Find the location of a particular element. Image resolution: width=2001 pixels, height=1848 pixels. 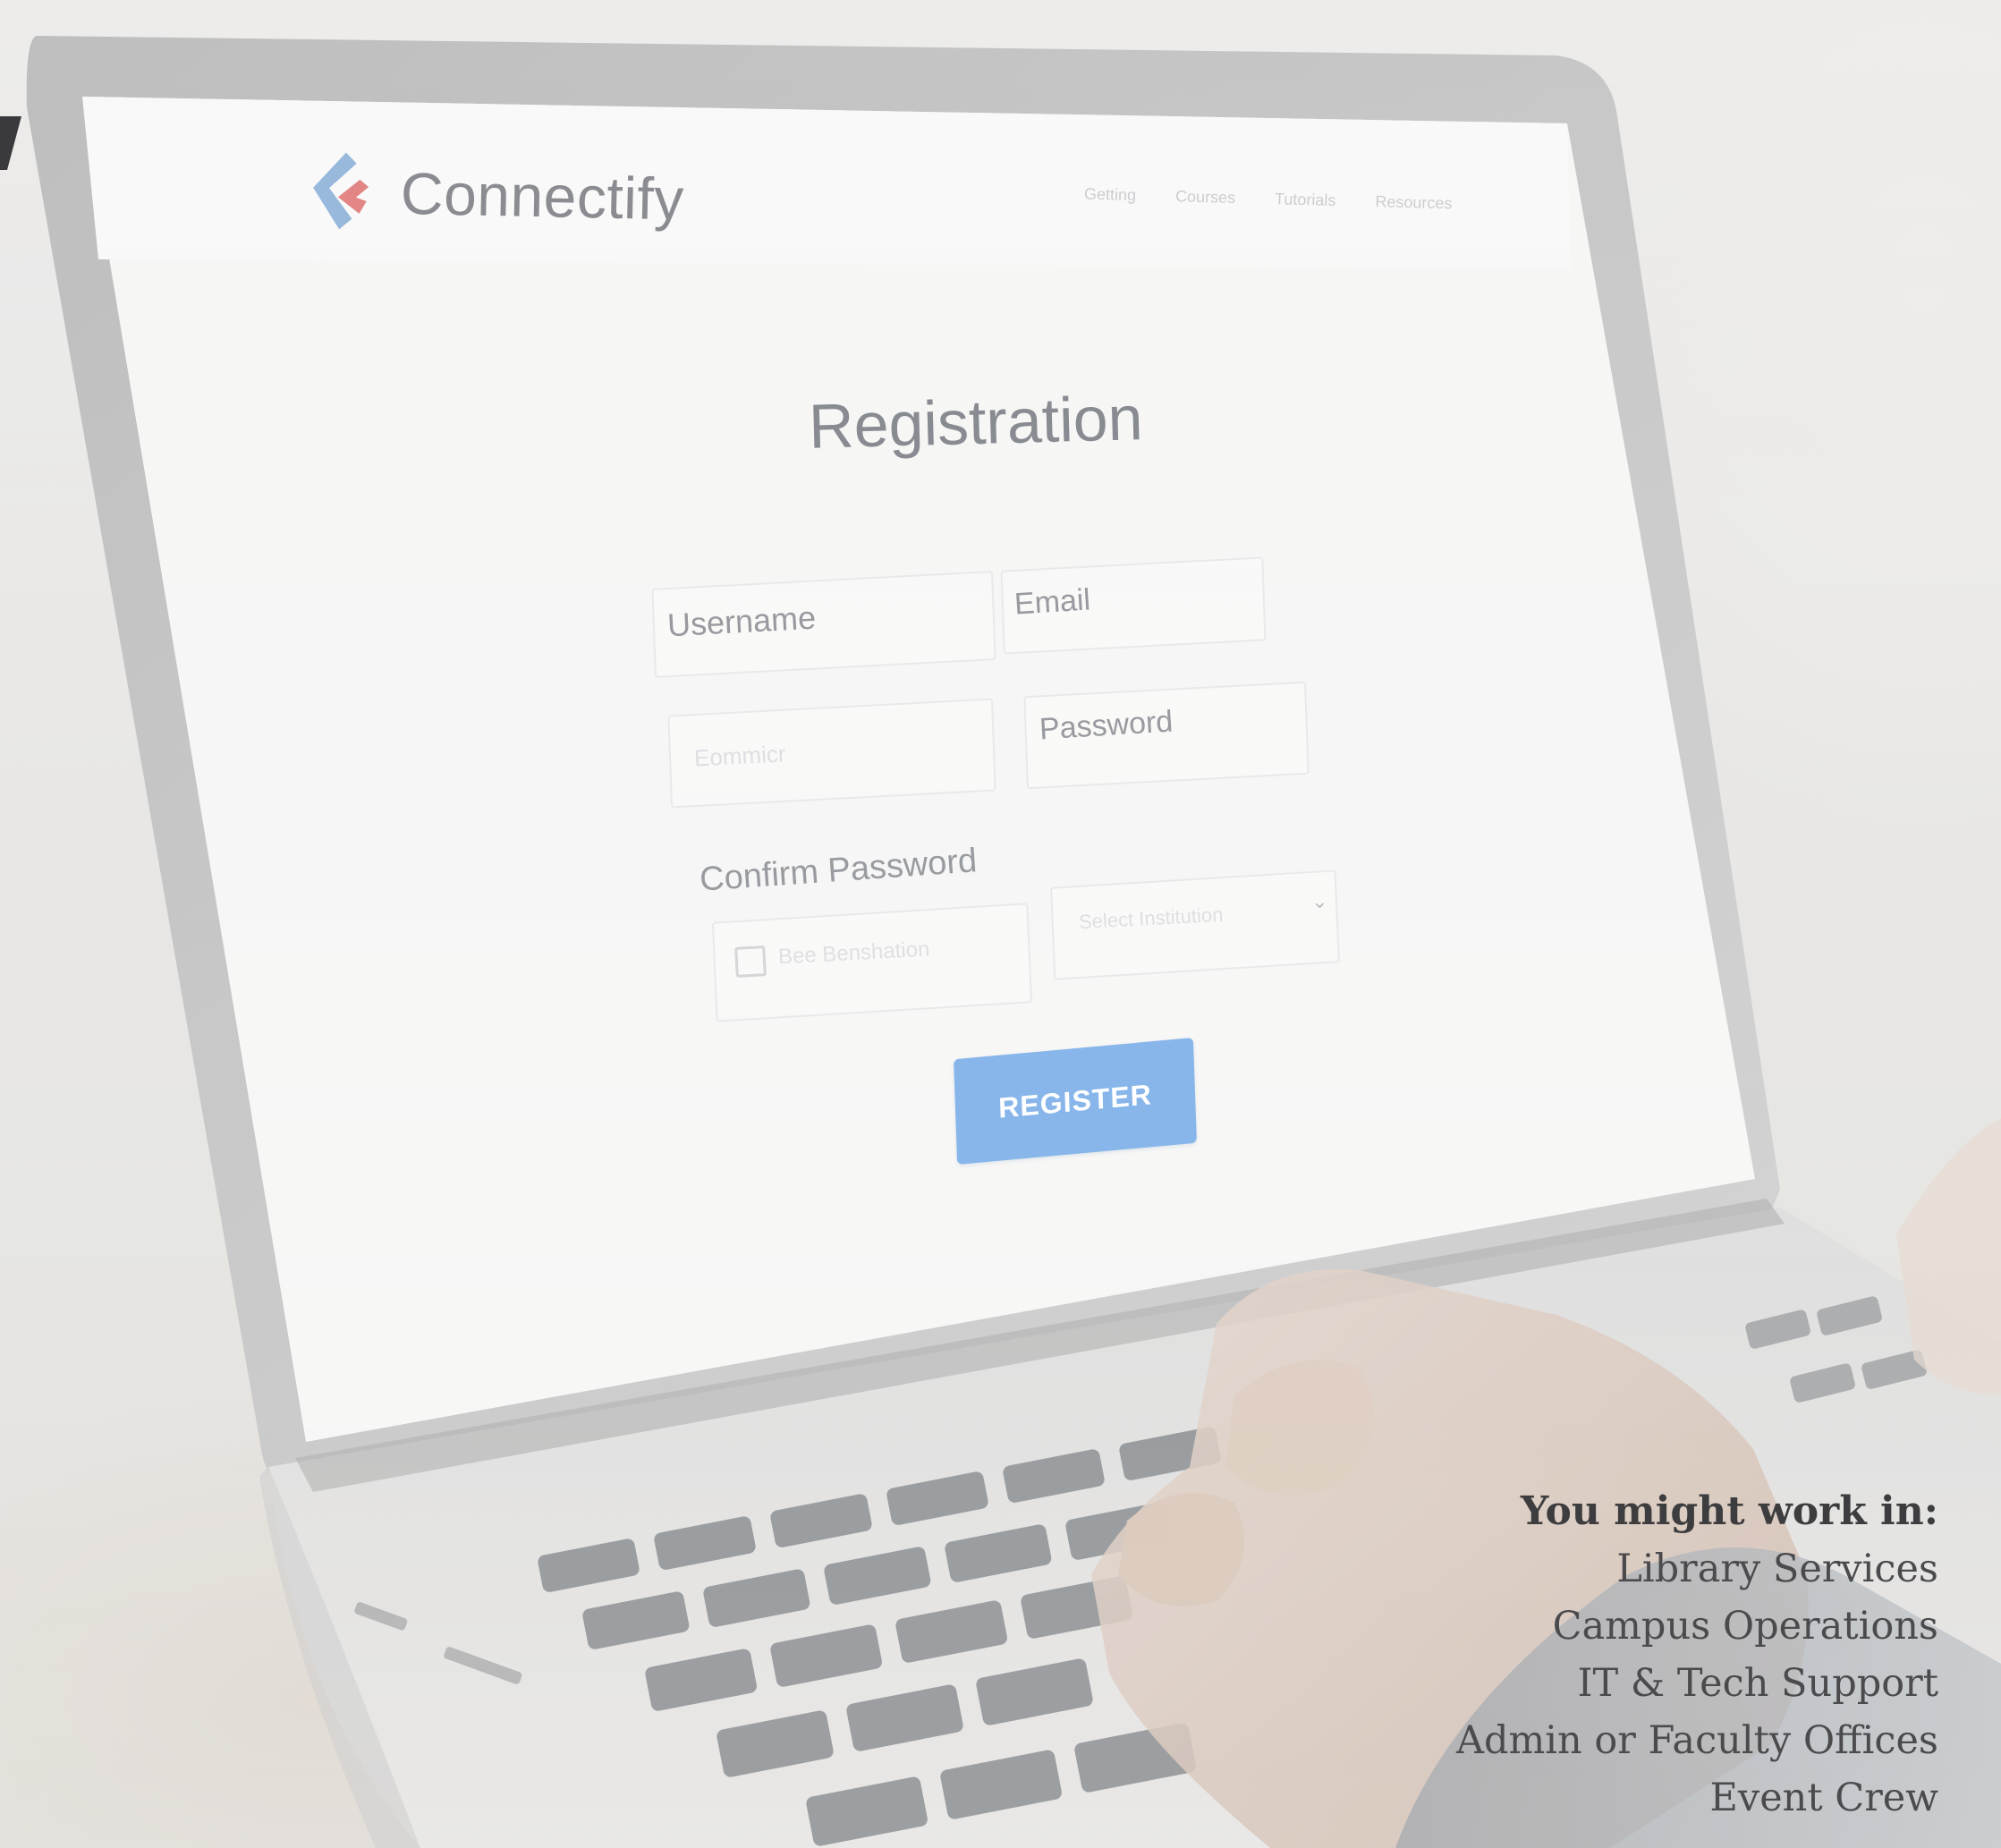

register-button-label: REGISTER is located at coordinates (1075, 1101).